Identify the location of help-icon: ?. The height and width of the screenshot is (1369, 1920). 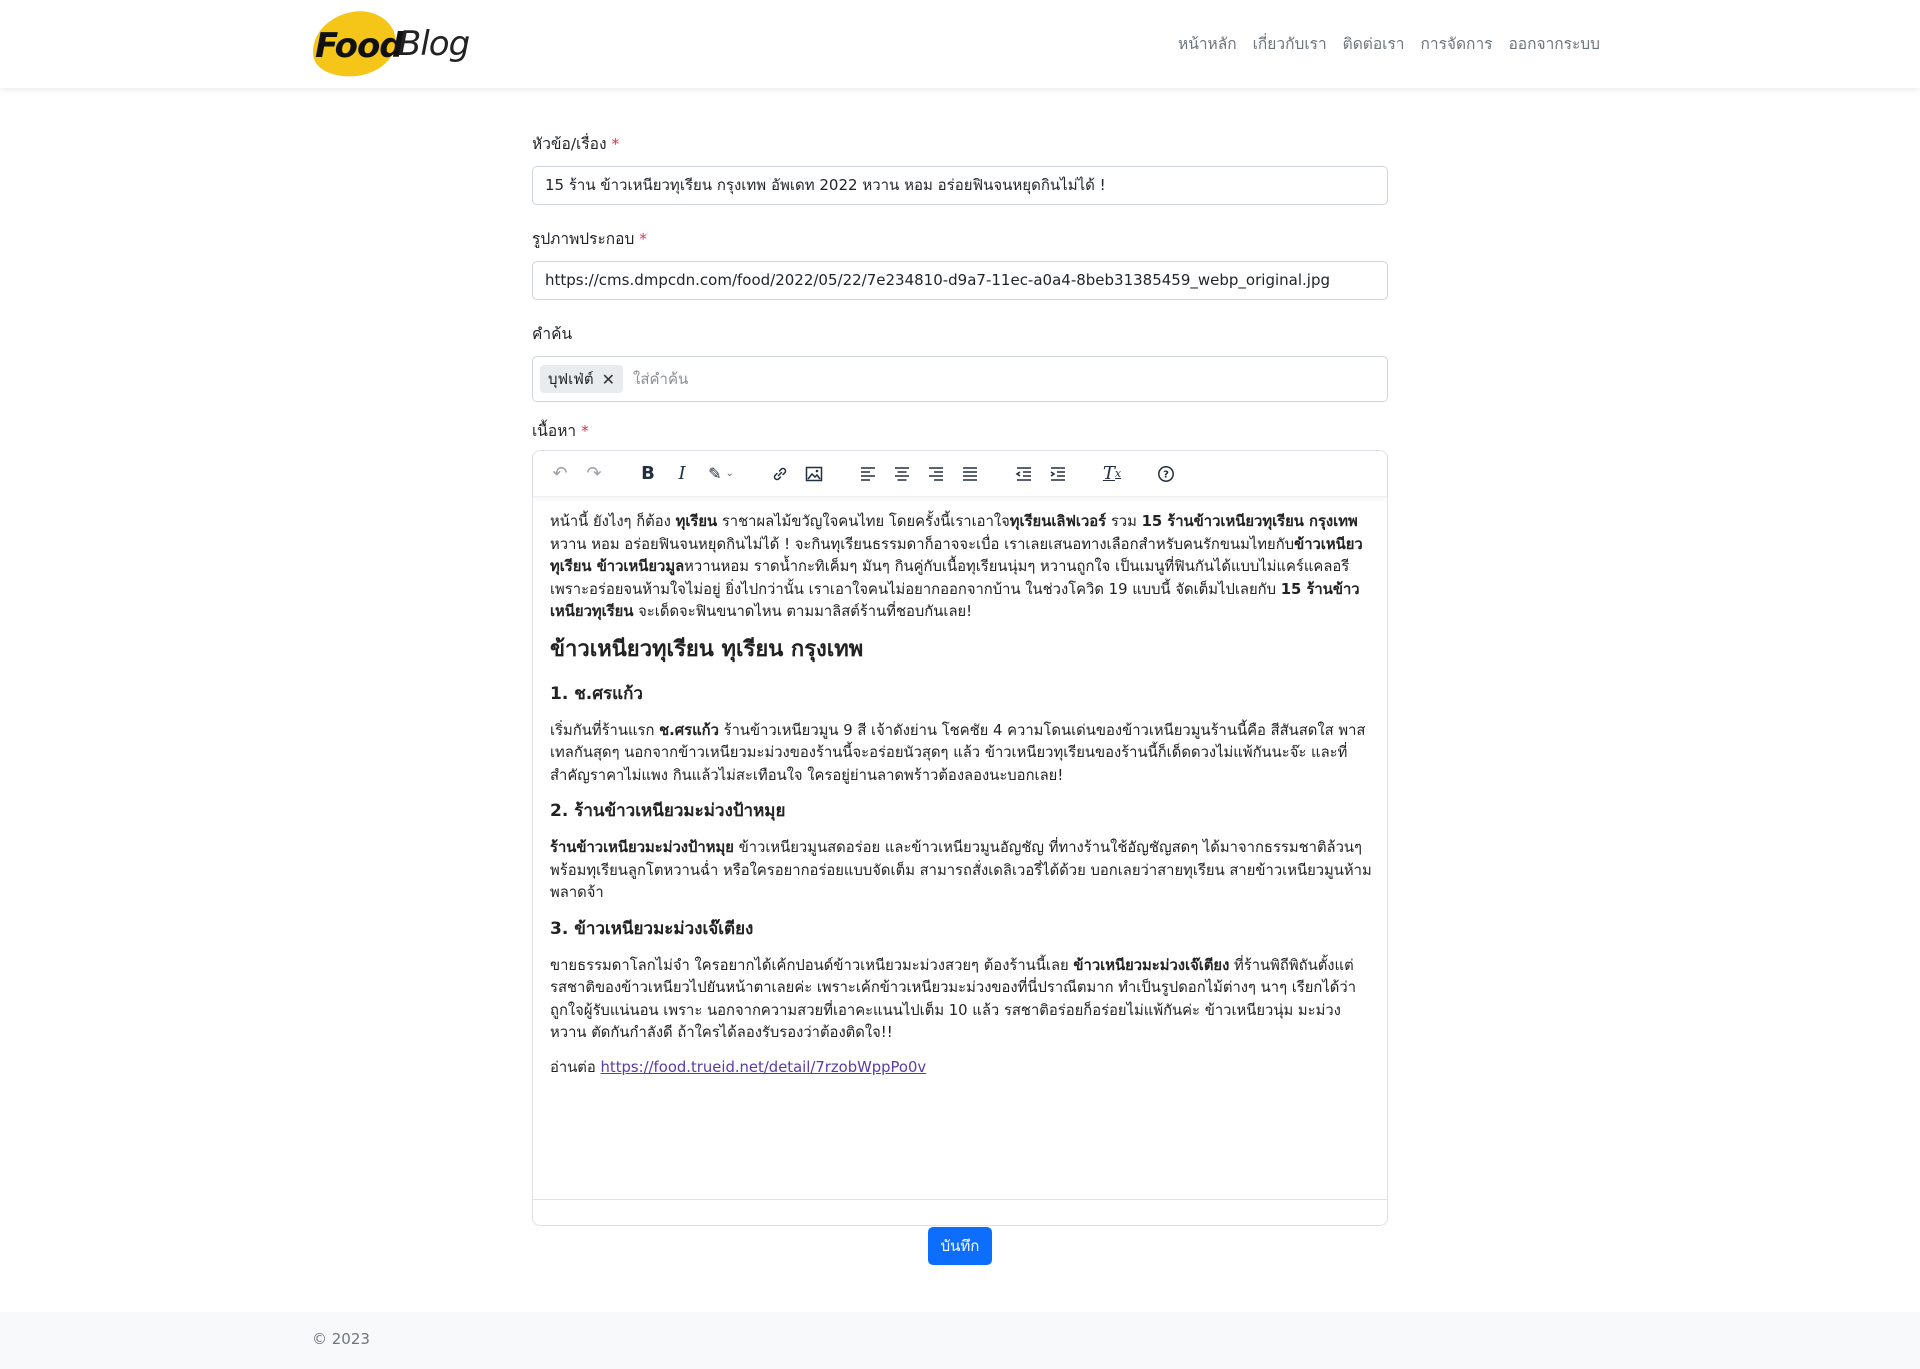
(1166, 474).